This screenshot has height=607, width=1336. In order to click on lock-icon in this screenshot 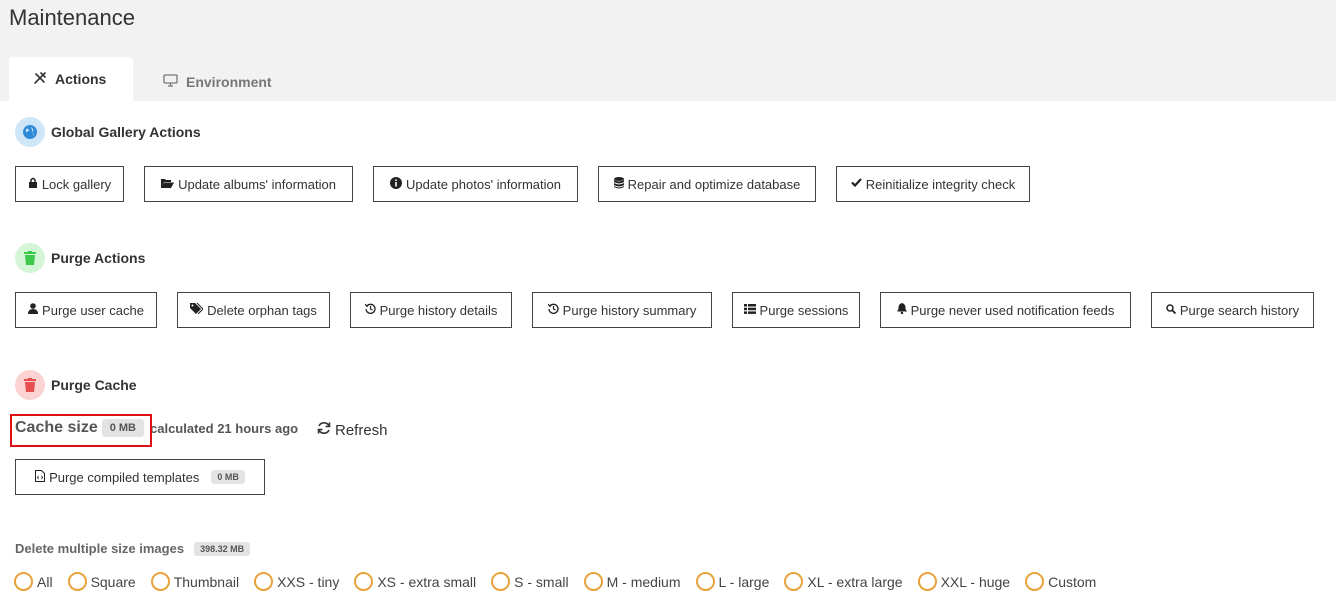, I will do `click(33, 184)`.